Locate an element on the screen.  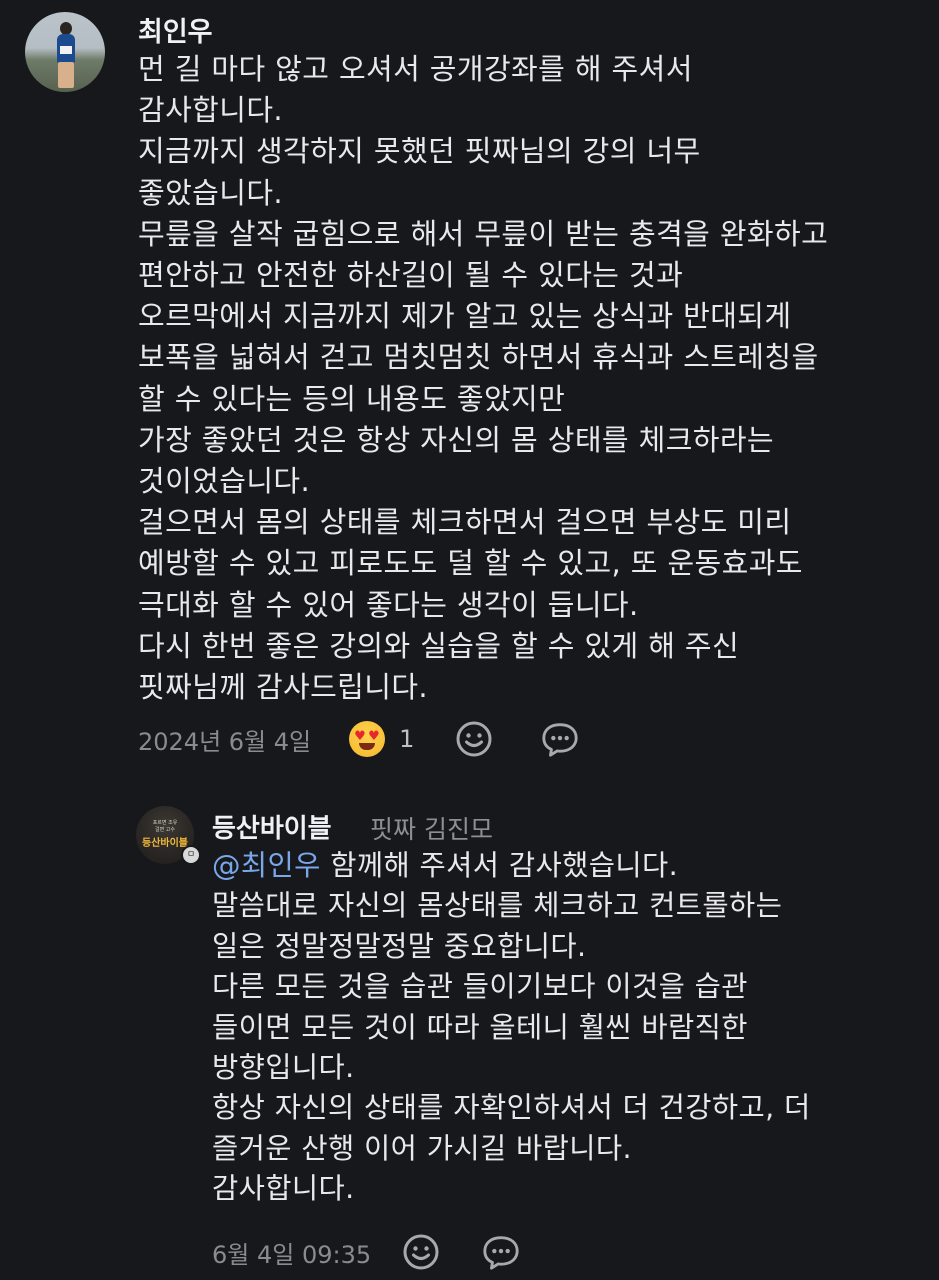
body-line: 방향입니다. is located at coordinates (283, 1068).